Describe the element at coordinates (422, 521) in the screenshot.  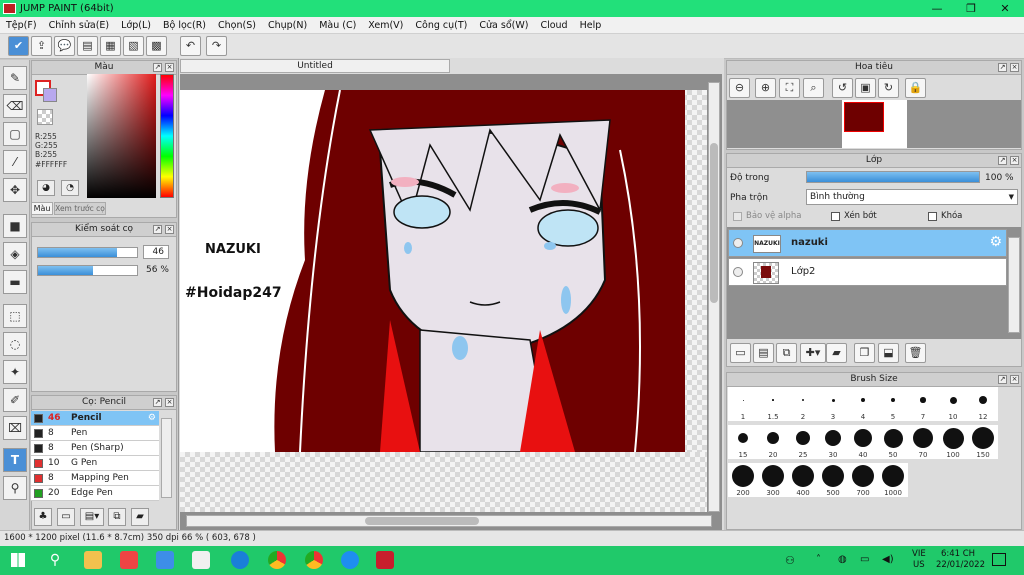
I see `horizontal-scroll-thumb` at that location.